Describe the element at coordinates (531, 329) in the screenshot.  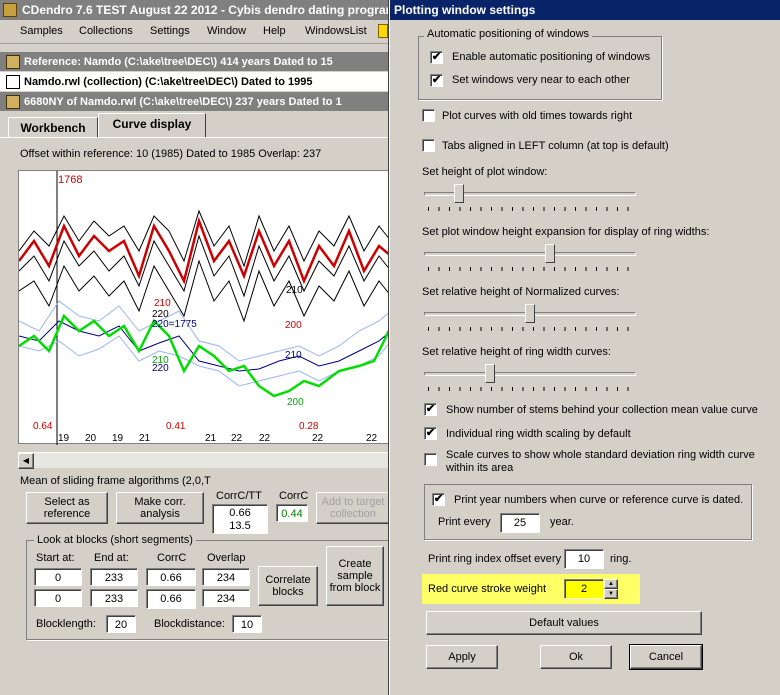
I see `height-normalized-ticks` at that location.